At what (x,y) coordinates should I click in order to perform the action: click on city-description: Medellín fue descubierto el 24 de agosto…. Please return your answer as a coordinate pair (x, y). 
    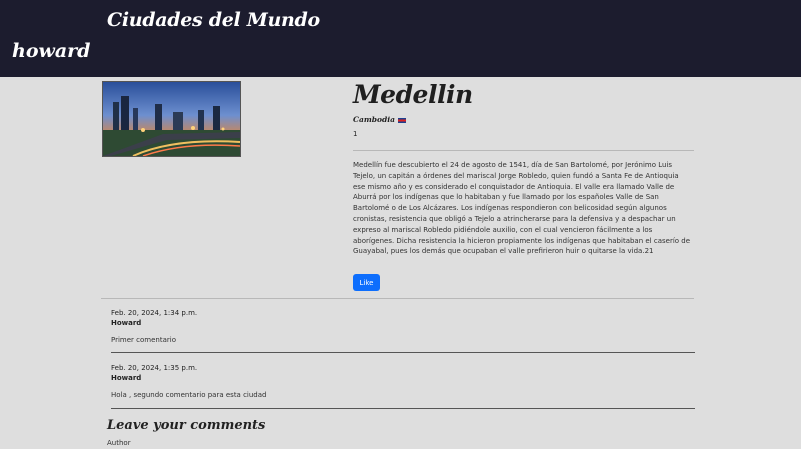
    Looking at the image, I should click on (522, 208).